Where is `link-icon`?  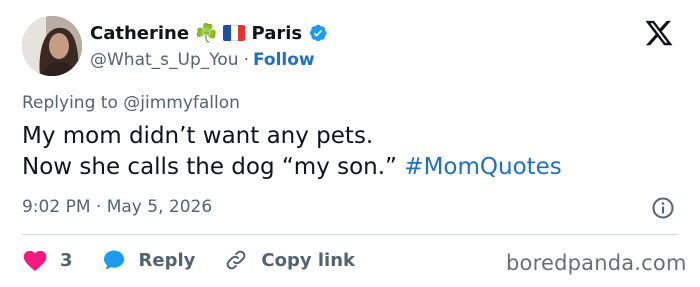
link-icon is located at coordinates (236, 260).